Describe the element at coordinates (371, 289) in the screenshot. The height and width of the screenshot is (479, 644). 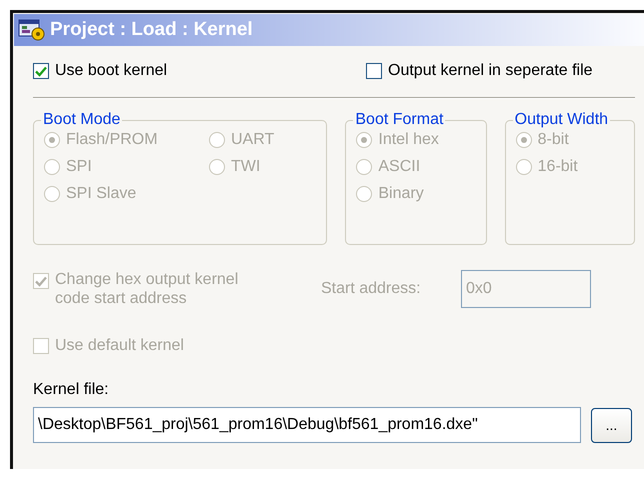
I see `field-label: Start address:` at that location.